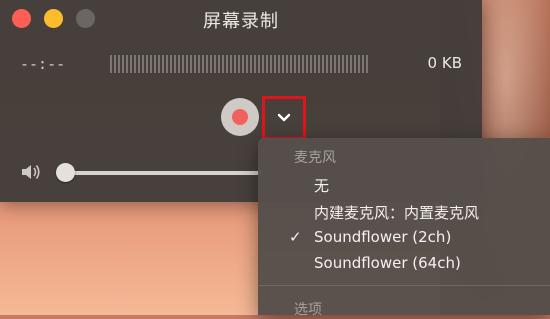  What do you see at coordinates (382, 237) in the screenshot?
I see `menu-item-soundflower-2ch: Soundflower (2ch)` at bounding box center [382, 237].